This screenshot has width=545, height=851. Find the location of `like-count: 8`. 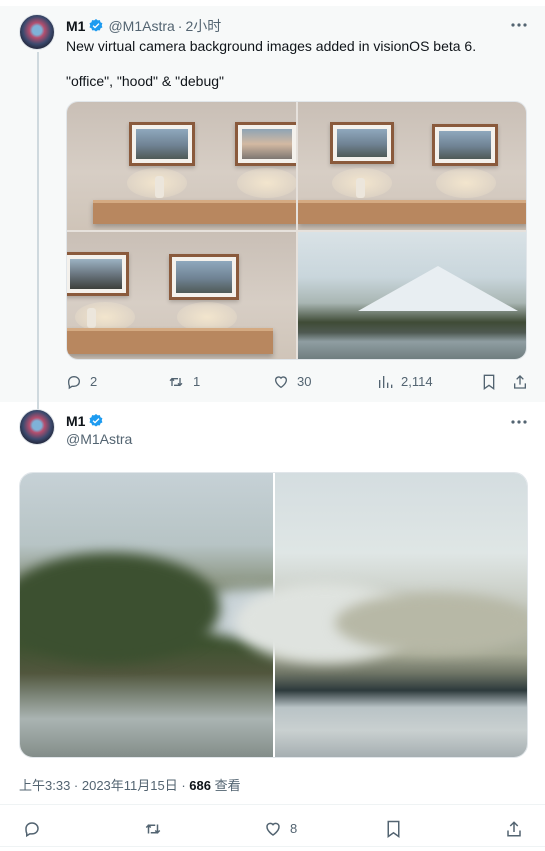

like-count: 8 is located at coordinates (294, 828).